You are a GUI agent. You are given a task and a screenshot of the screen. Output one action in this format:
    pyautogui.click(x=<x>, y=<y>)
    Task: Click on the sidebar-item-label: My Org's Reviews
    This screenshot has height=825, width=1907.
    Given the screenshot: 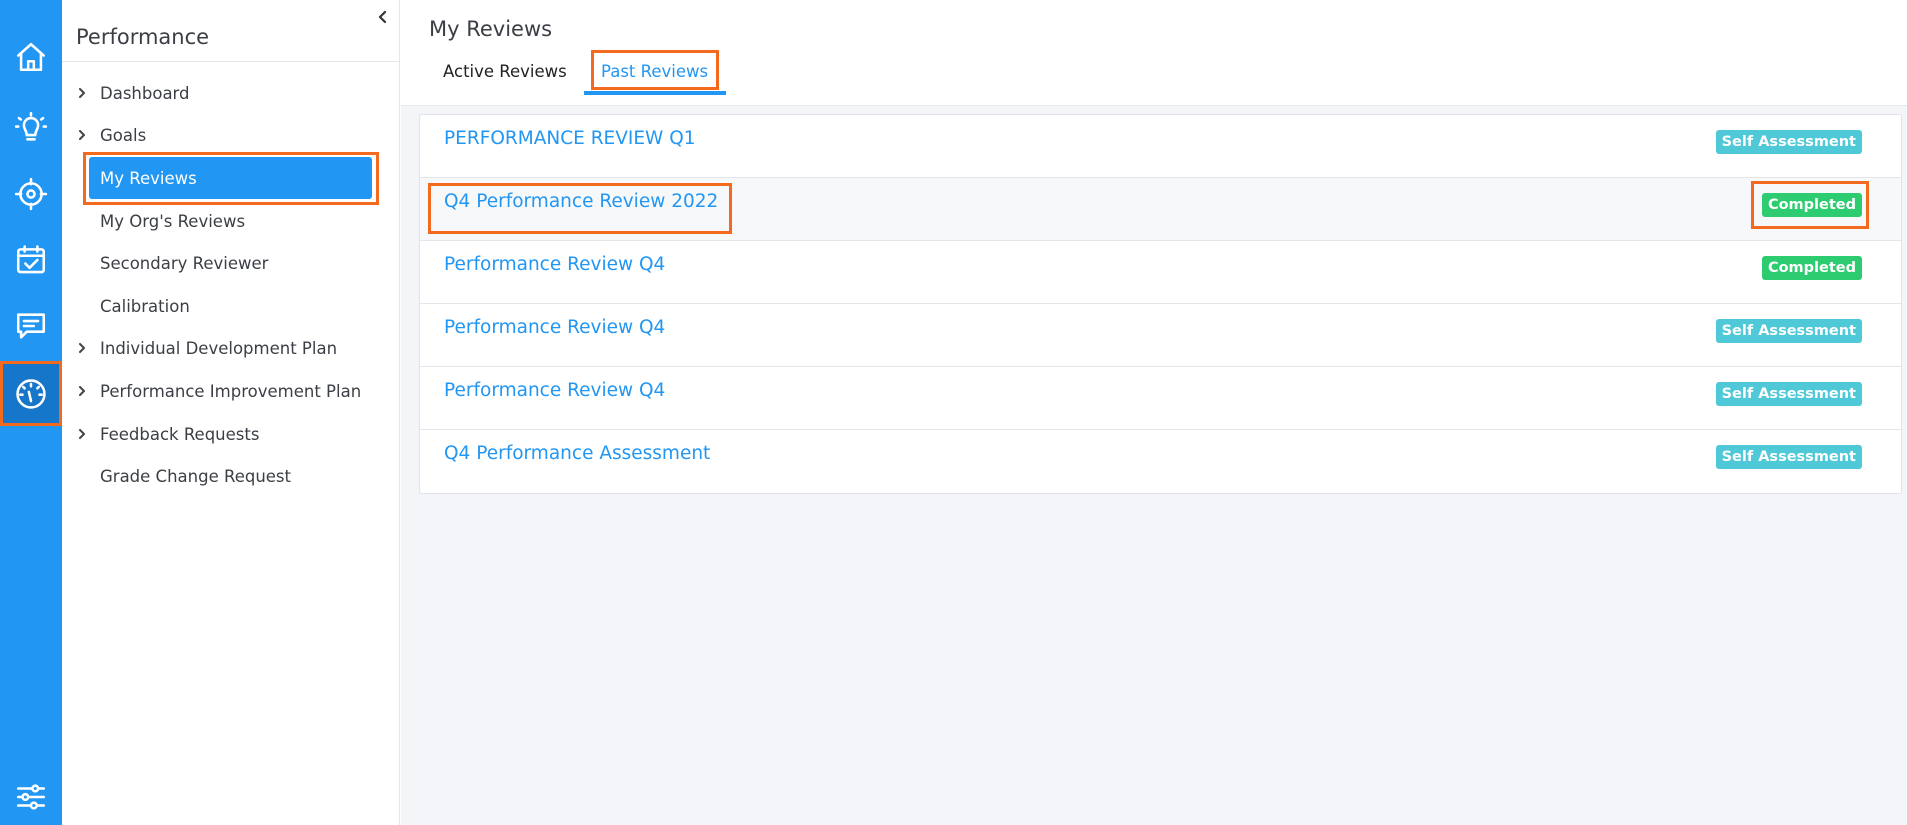 What is the action you would take?
    pyautogui.click(x=173, y=221)
    